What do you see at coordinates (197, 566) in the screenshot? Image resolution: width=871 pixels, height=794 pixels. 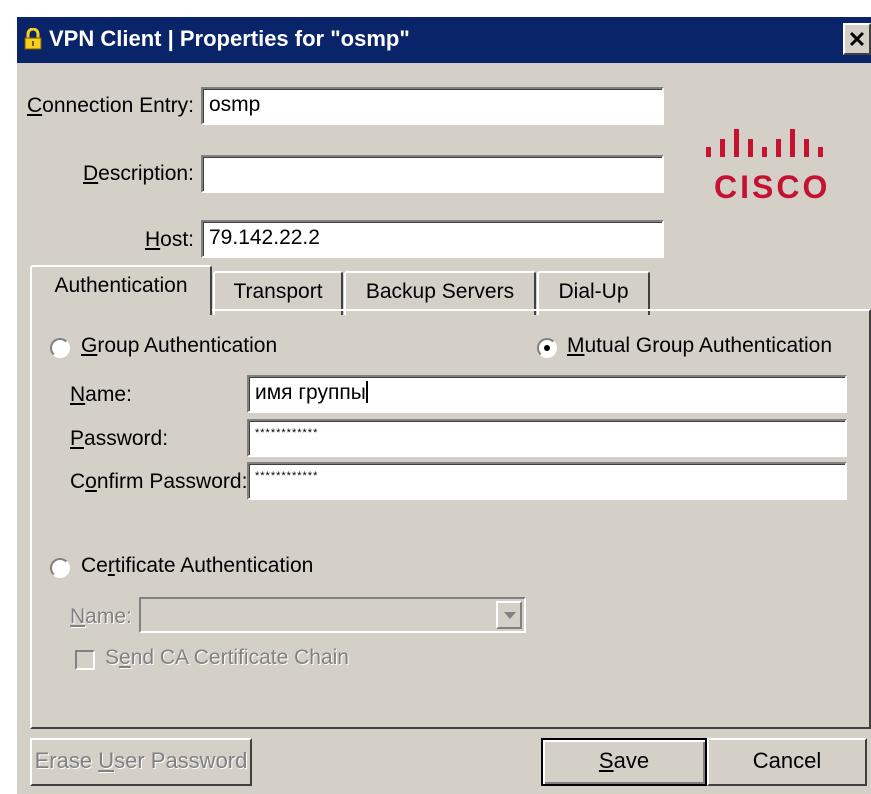 I see `certificate-authentication-label: Certificate Authentication` at bounding box center [197, 566].